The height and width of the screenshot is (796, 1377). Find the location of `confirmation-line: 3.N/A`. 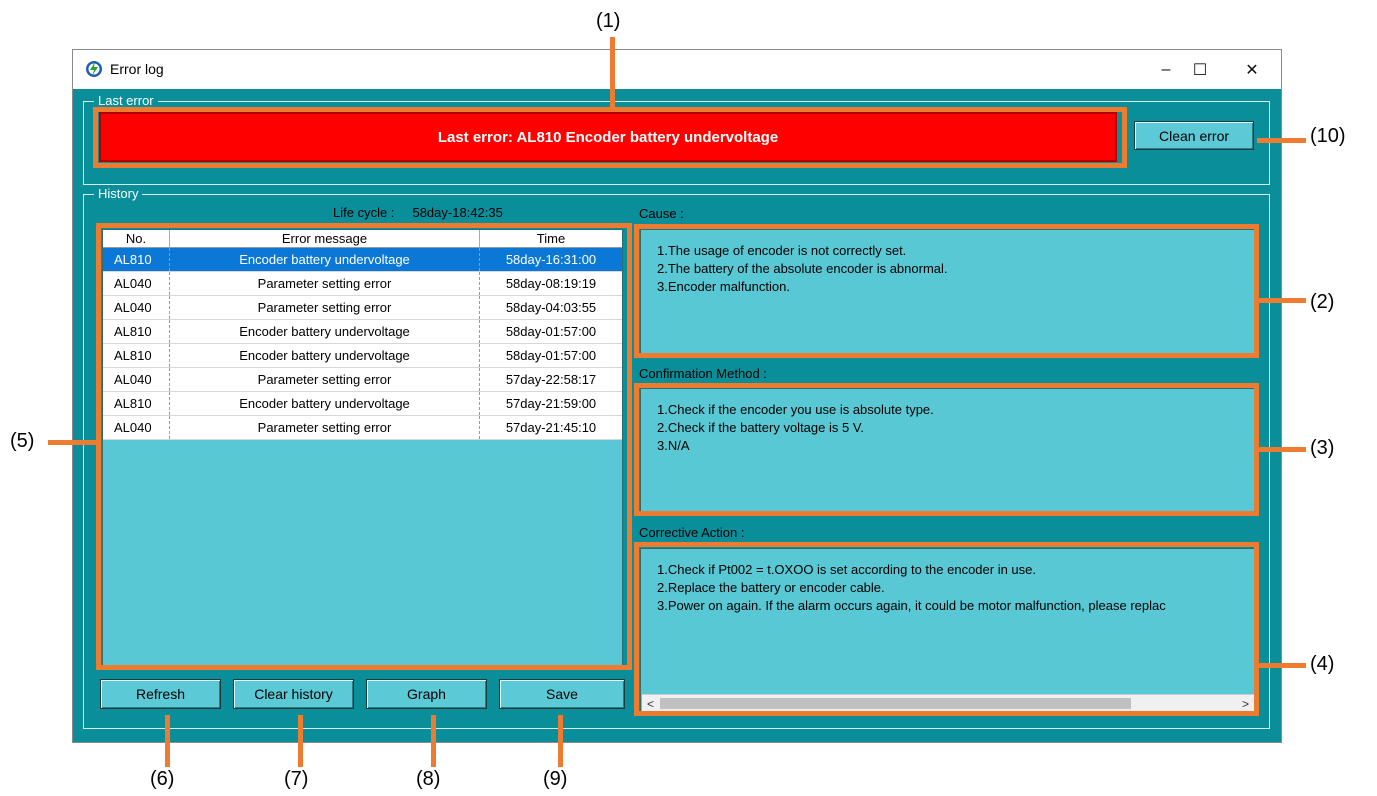

confirmation-line: 3.N/A is located at coordinates (673, 445).